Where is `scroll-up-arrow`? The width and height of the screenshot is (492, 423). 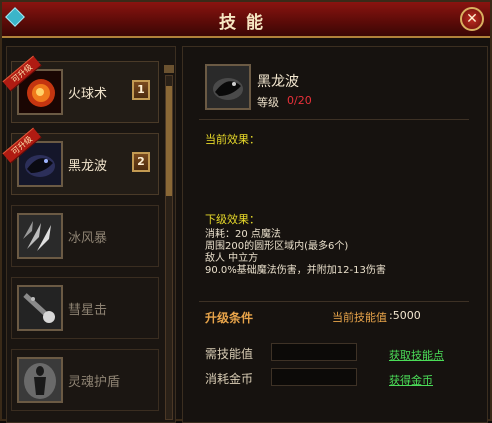 scroll-up-arrow is located at coordinates (169, 69).